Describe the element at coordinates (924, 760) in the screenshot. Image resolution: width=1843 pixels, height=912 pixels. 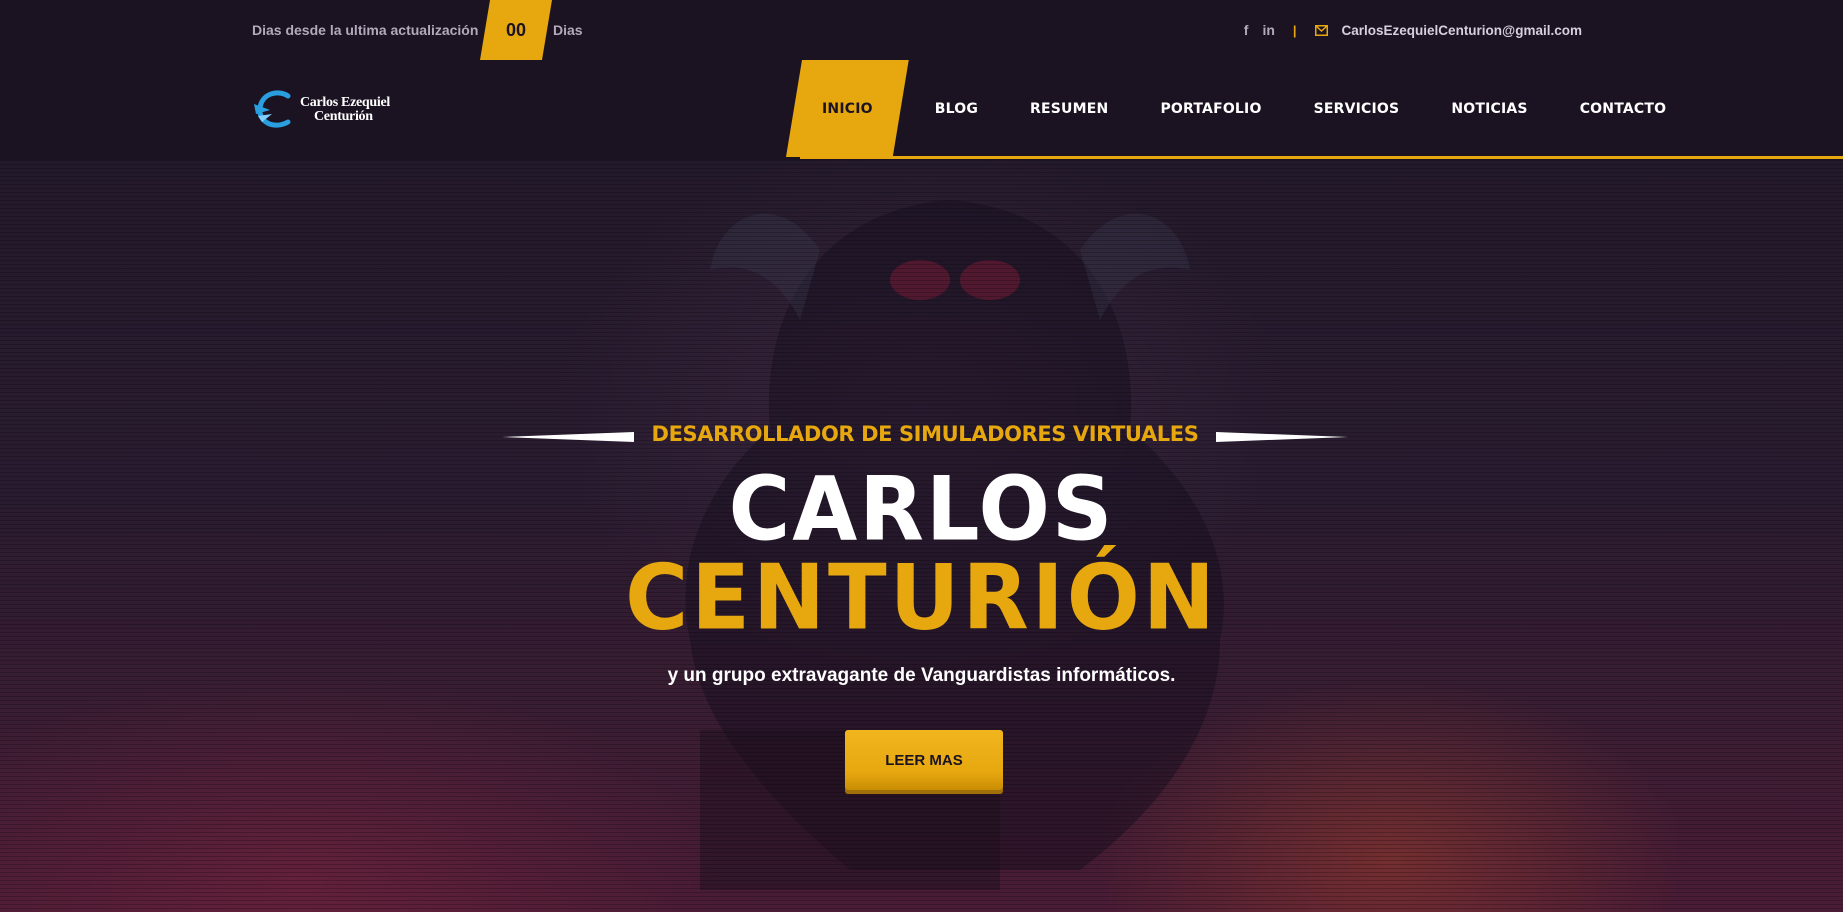
I see `read-more-button: LEER MAS` at that location.